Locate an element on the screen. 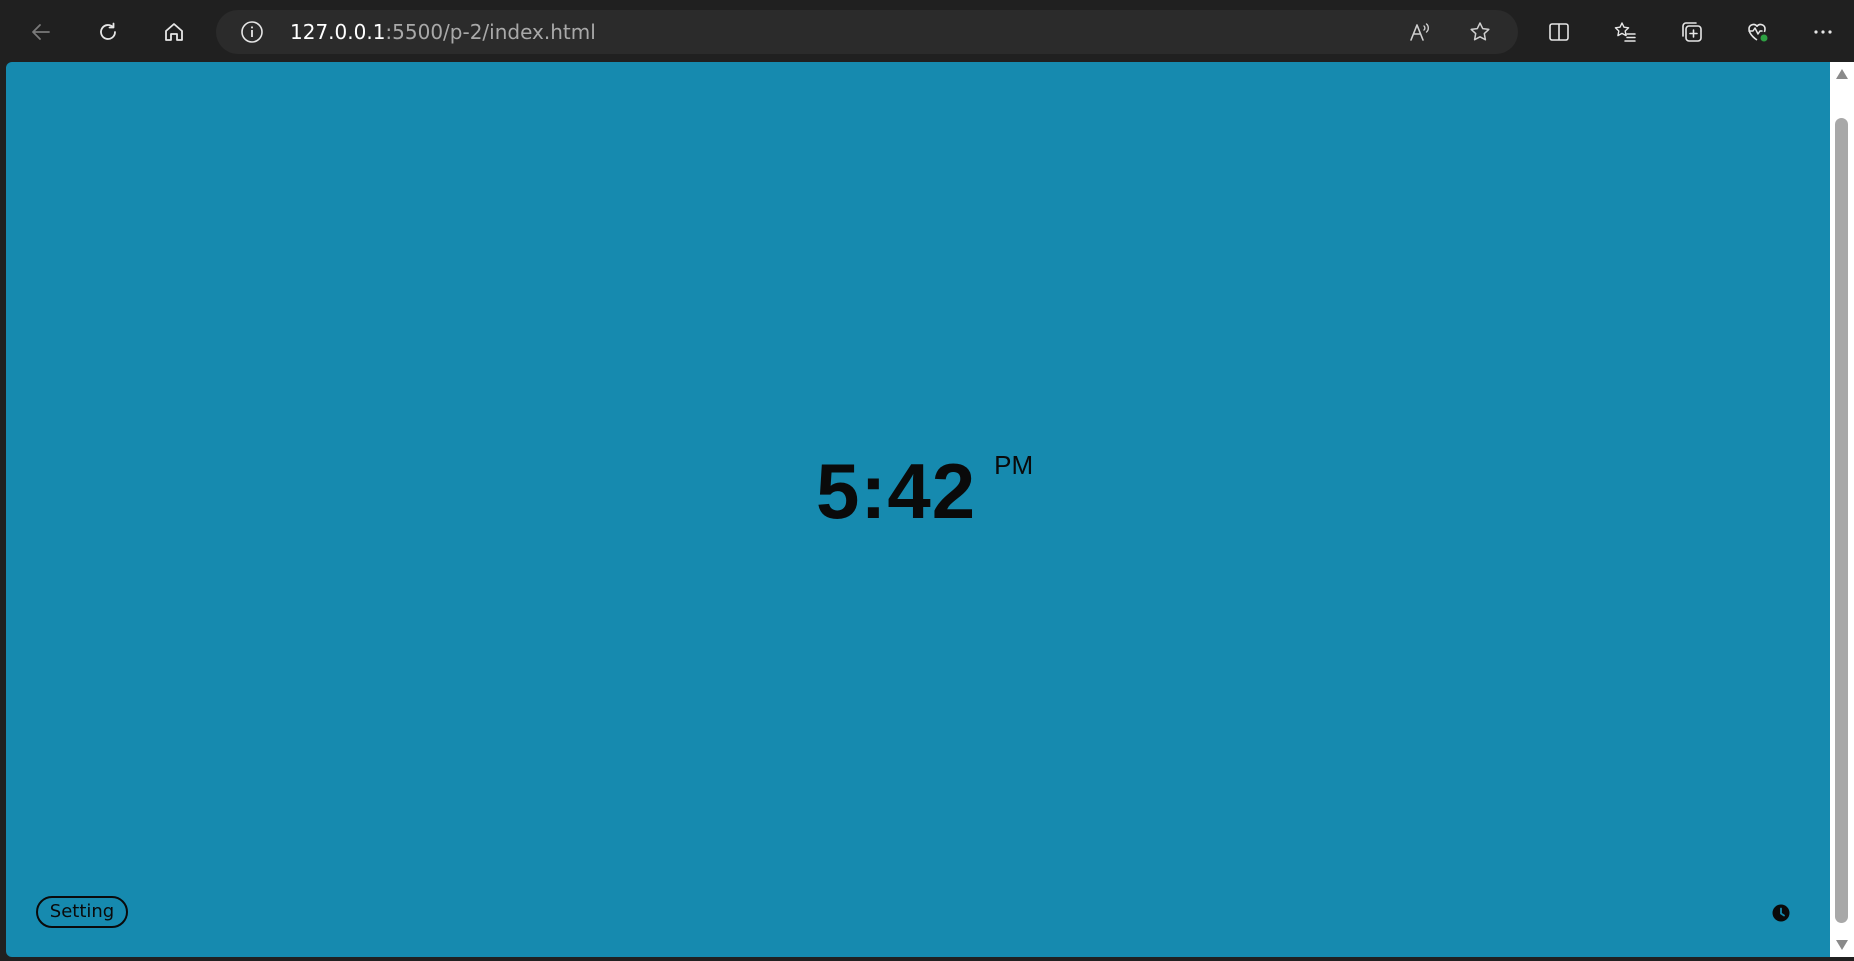  back-button is located at coordinates (41, 32).